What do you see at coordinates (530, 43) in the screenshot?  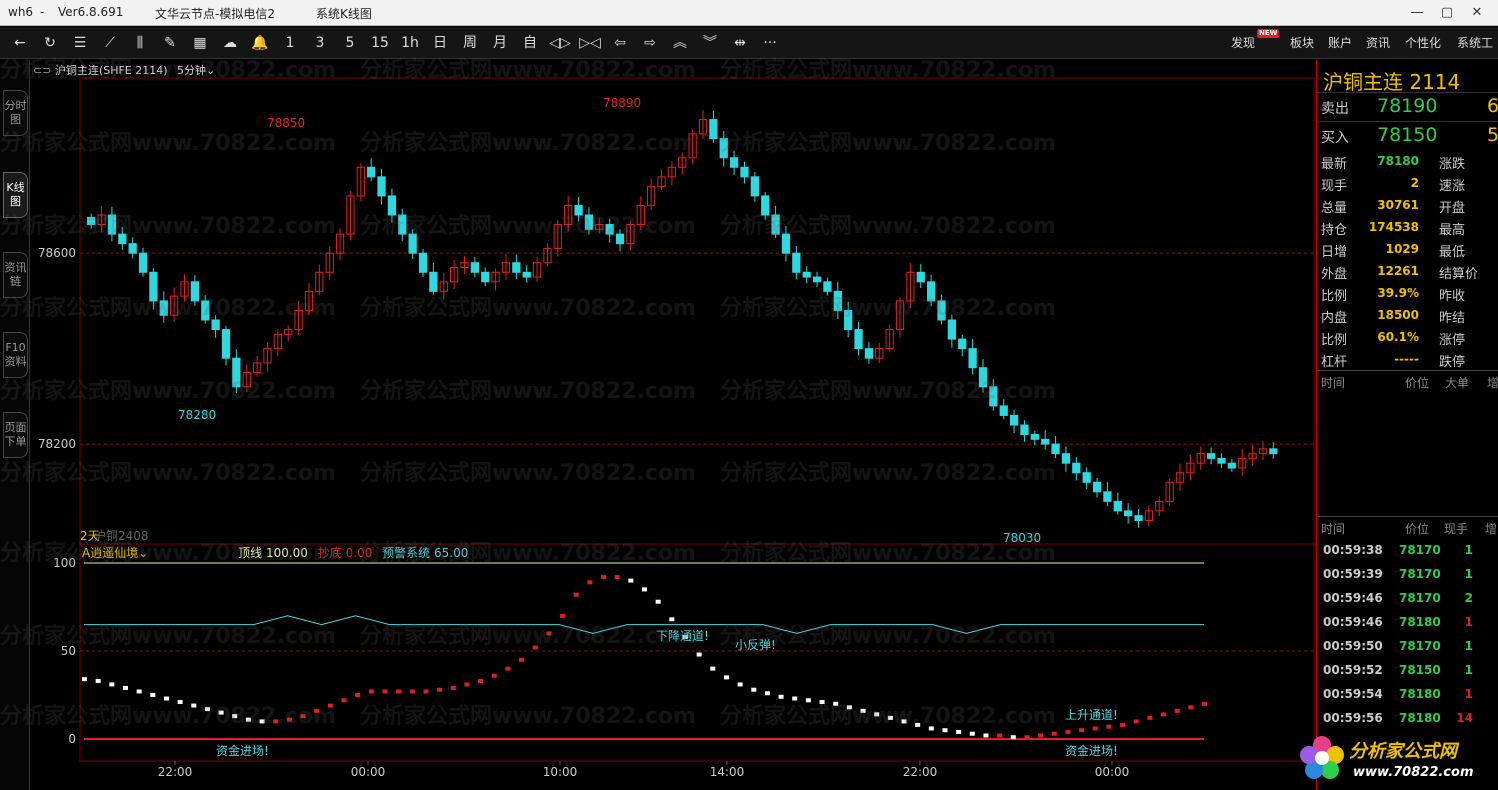 I see `period-button-8: 自` at bounding box center [530, 43].